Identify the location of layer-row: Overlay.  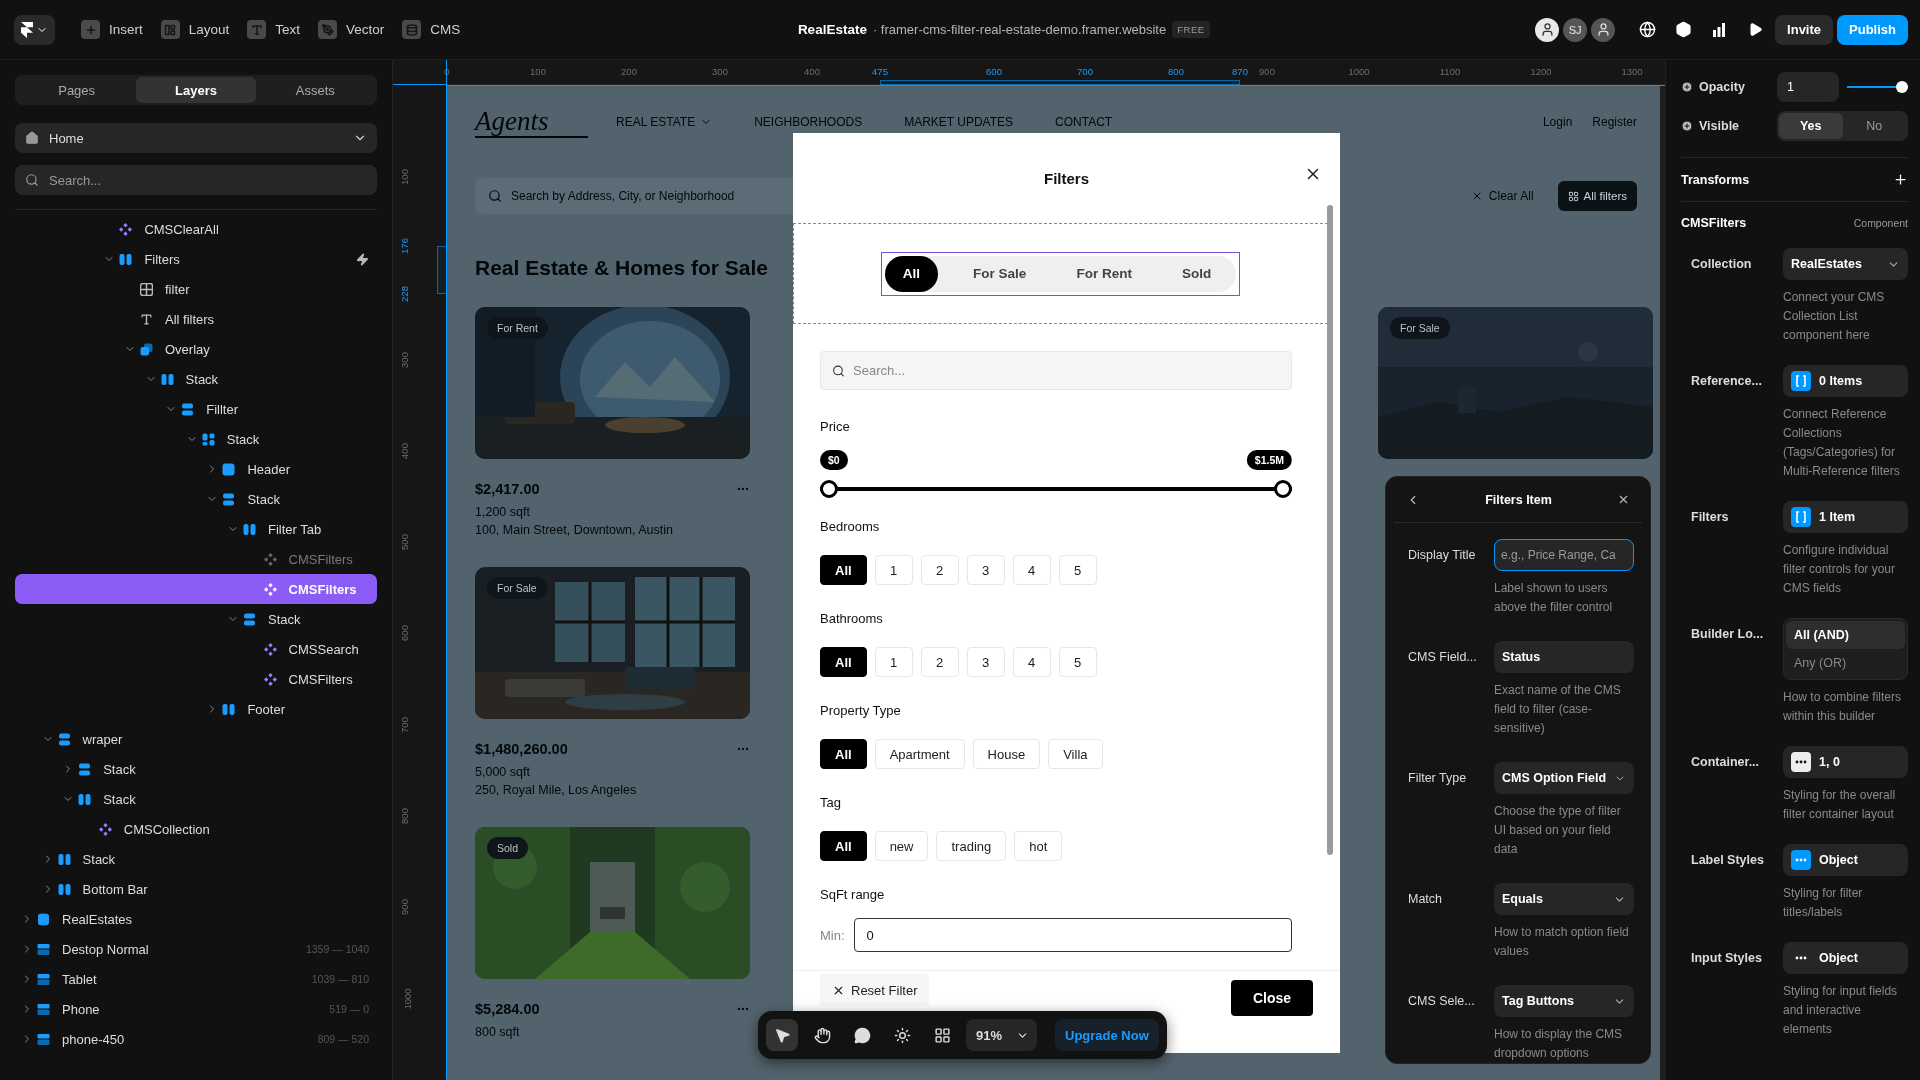
(196, 349).